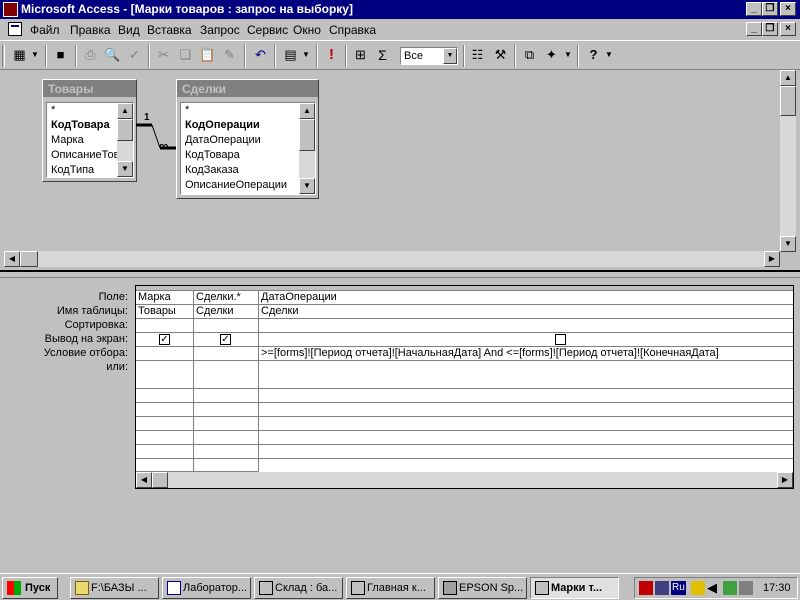 The image size is (800, 600). I want to click on query-type-icon: ▤, so click(290, 56).